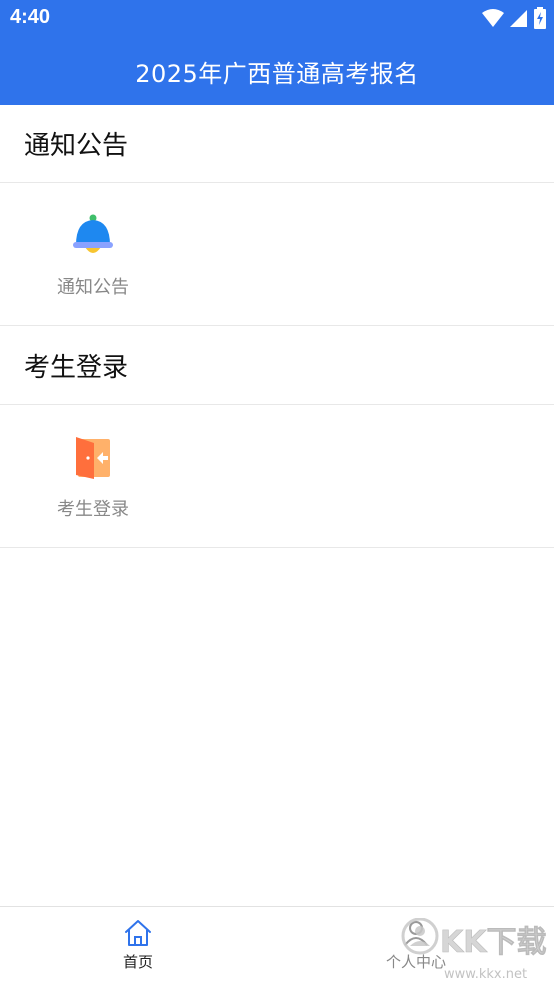 The image size is (554, 984). I want to click on section-header-notices: 通知公告, so click(277, 144).